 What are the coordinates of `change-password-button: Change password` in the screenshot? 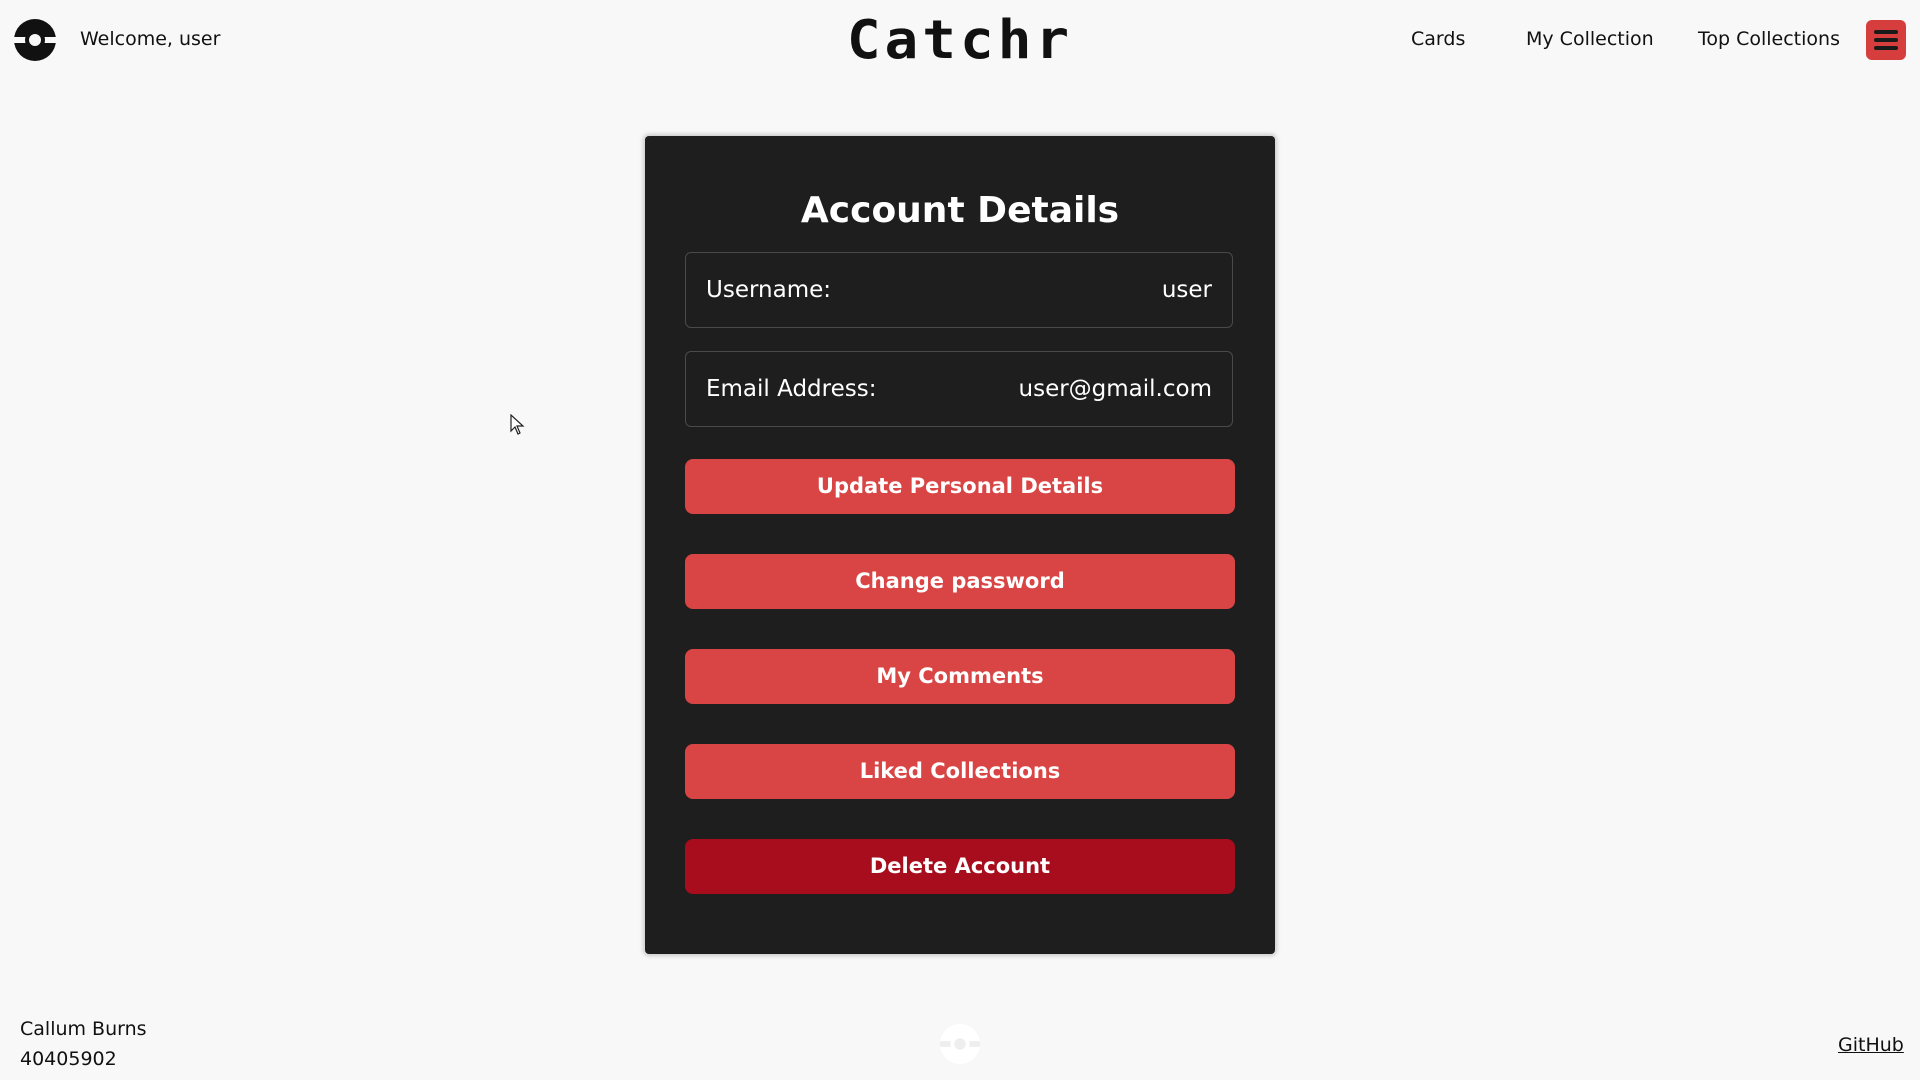 It's located at (960, 581).